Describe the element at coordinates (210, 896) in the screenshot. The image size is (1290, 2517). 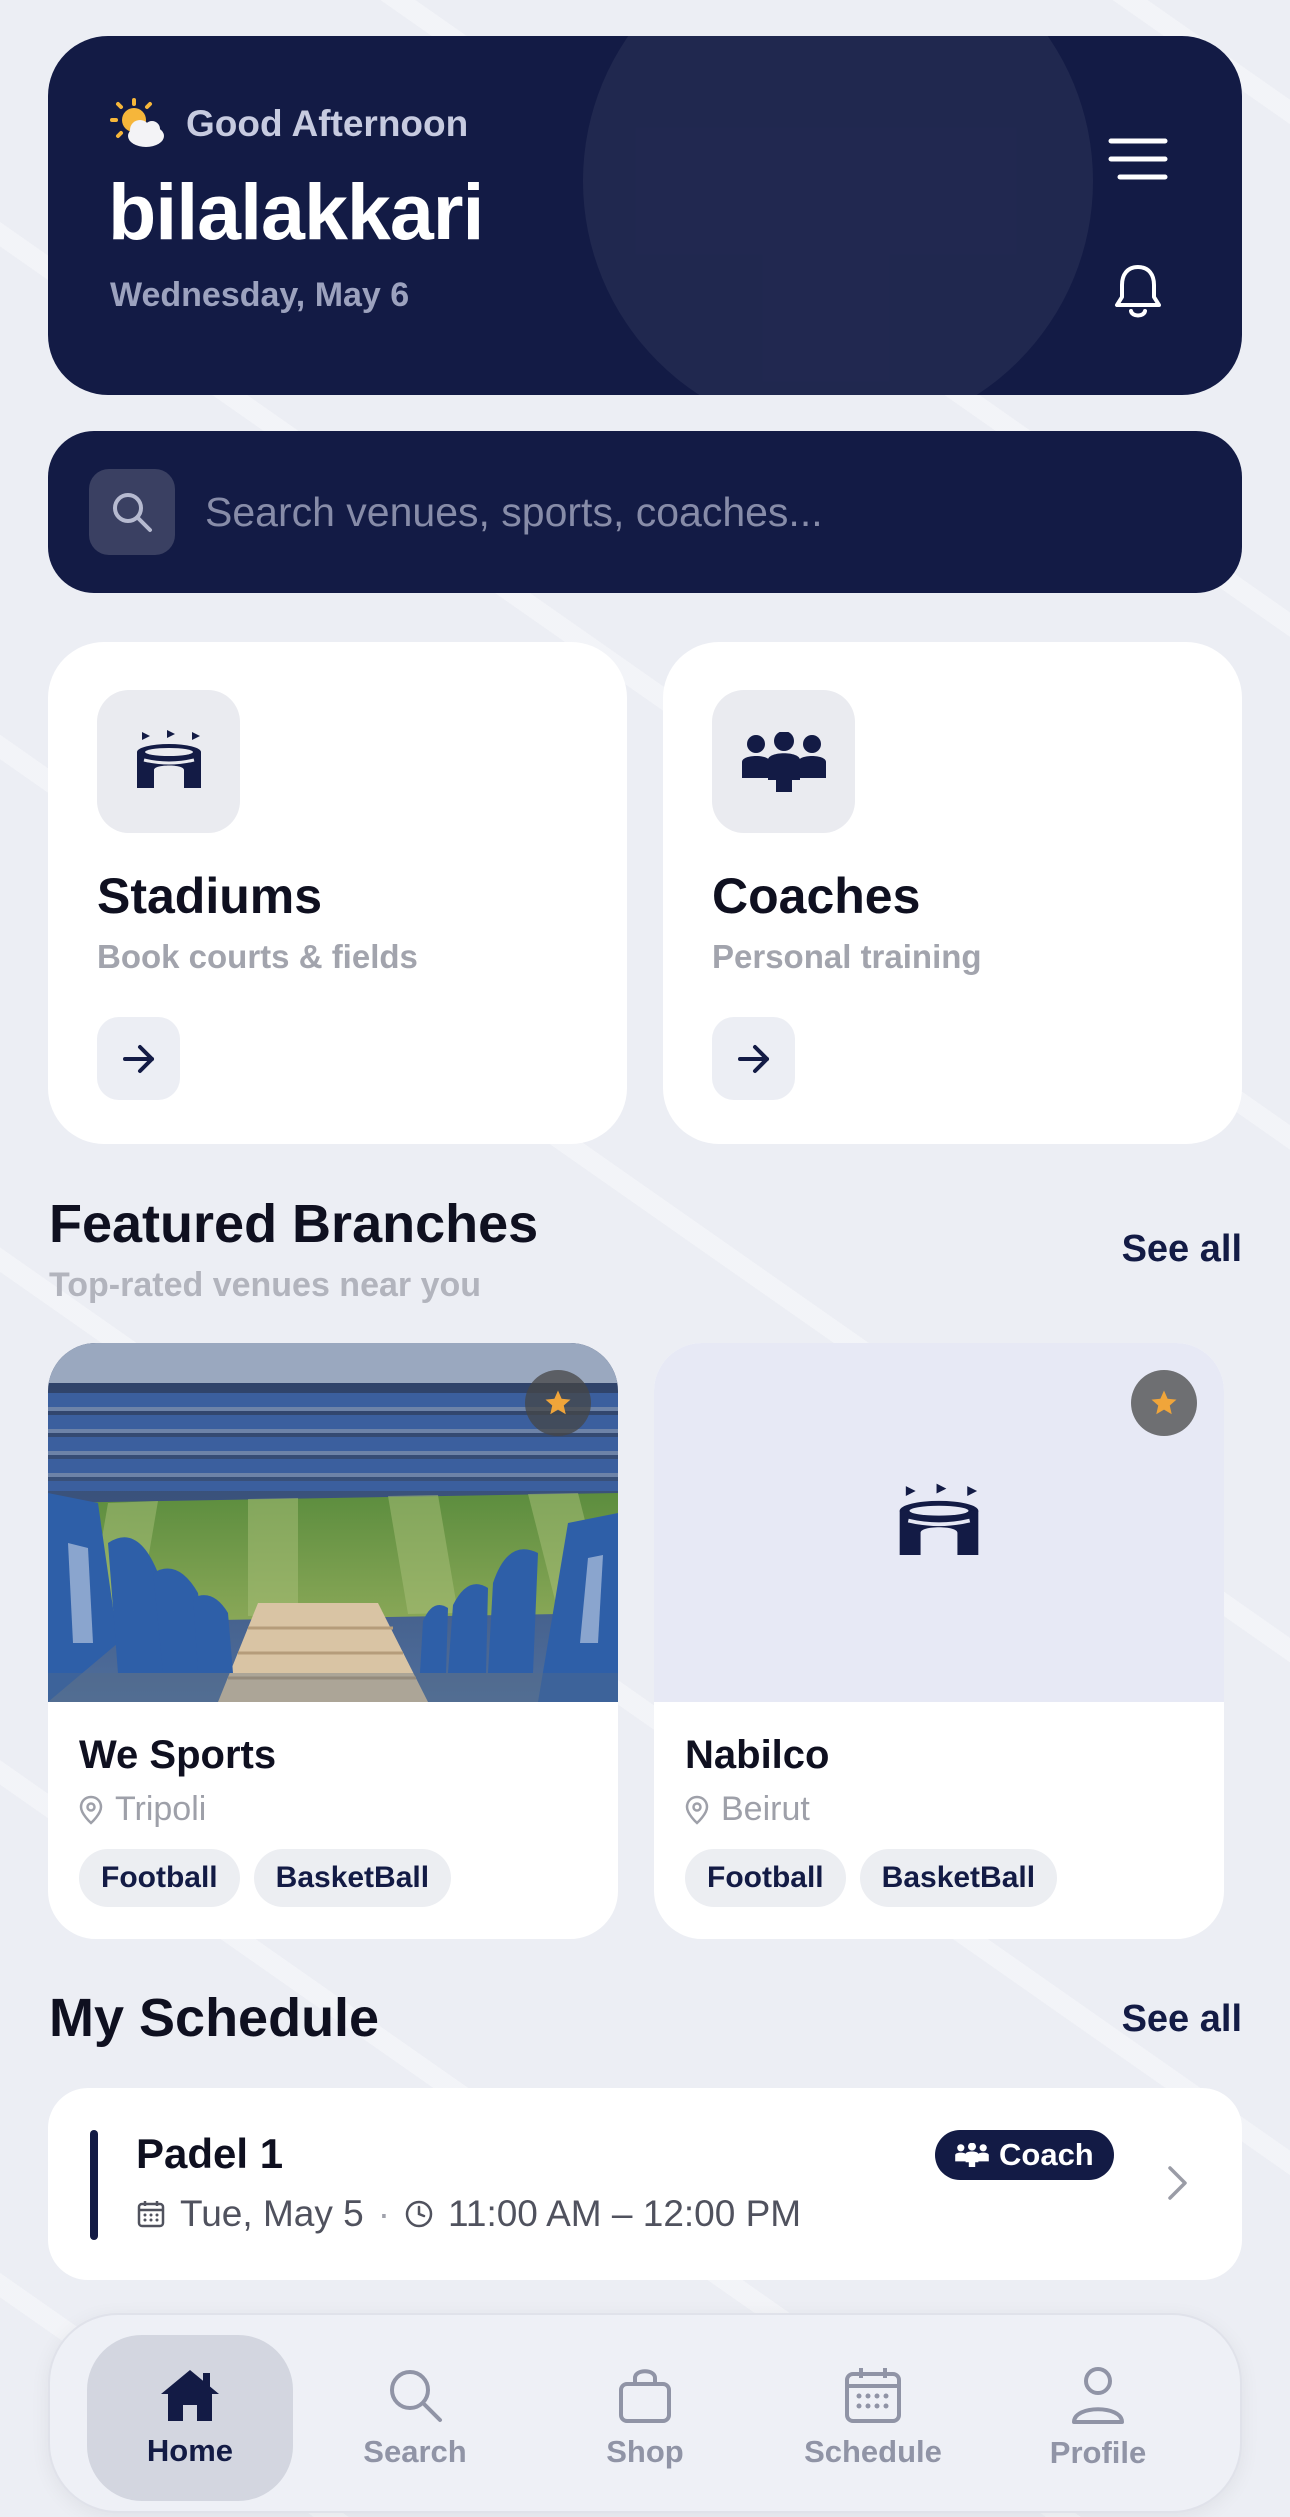
I see `category-title: Stadiums` at that location.